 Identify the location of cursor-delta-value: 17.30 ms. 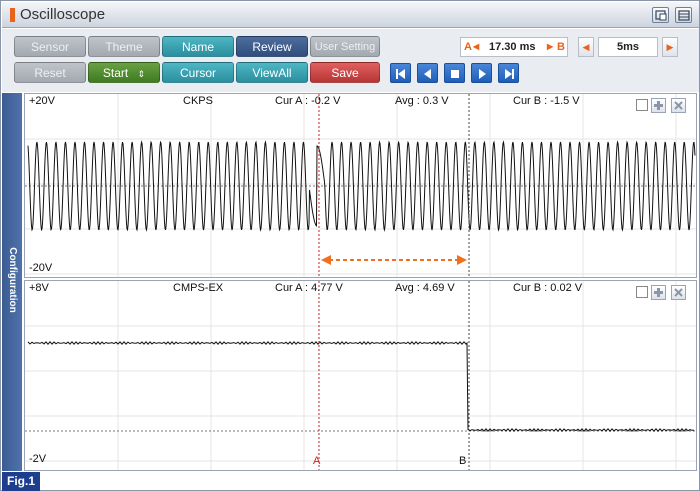
(512, 47).